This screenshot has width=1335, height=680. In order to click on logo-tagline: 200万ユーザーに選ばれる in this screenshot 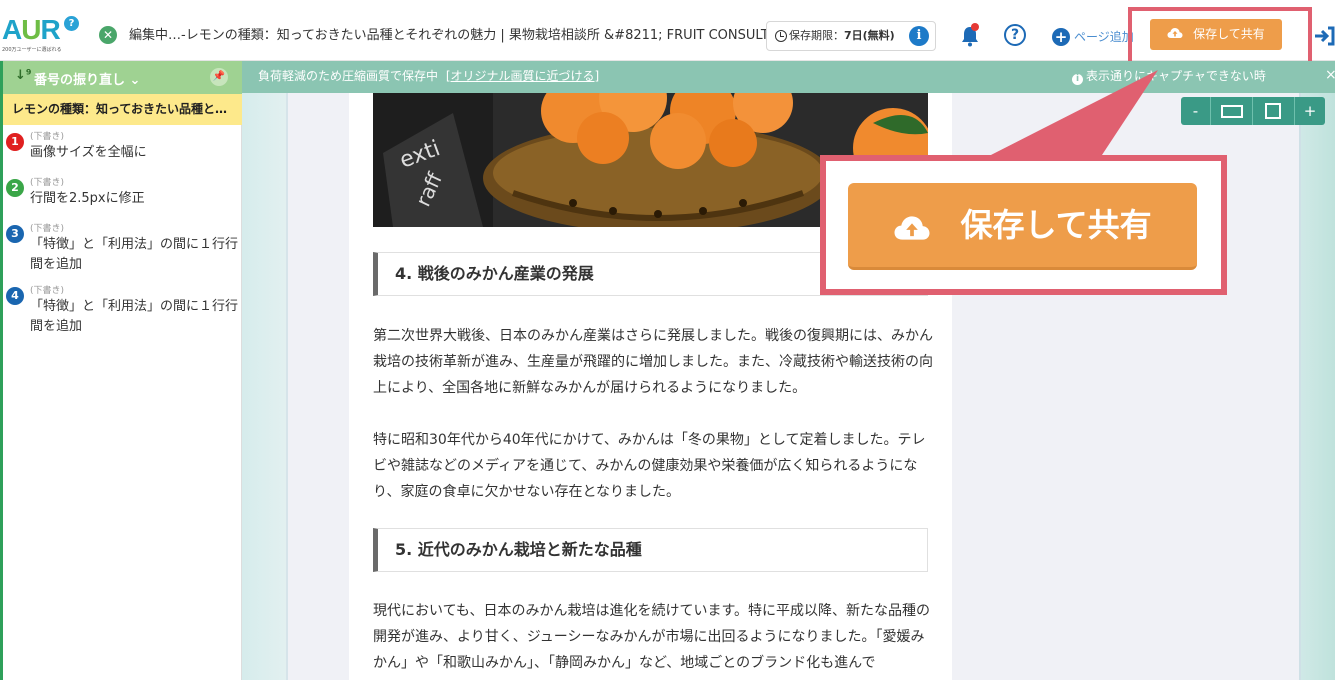, I will do `click(32, 50)`.